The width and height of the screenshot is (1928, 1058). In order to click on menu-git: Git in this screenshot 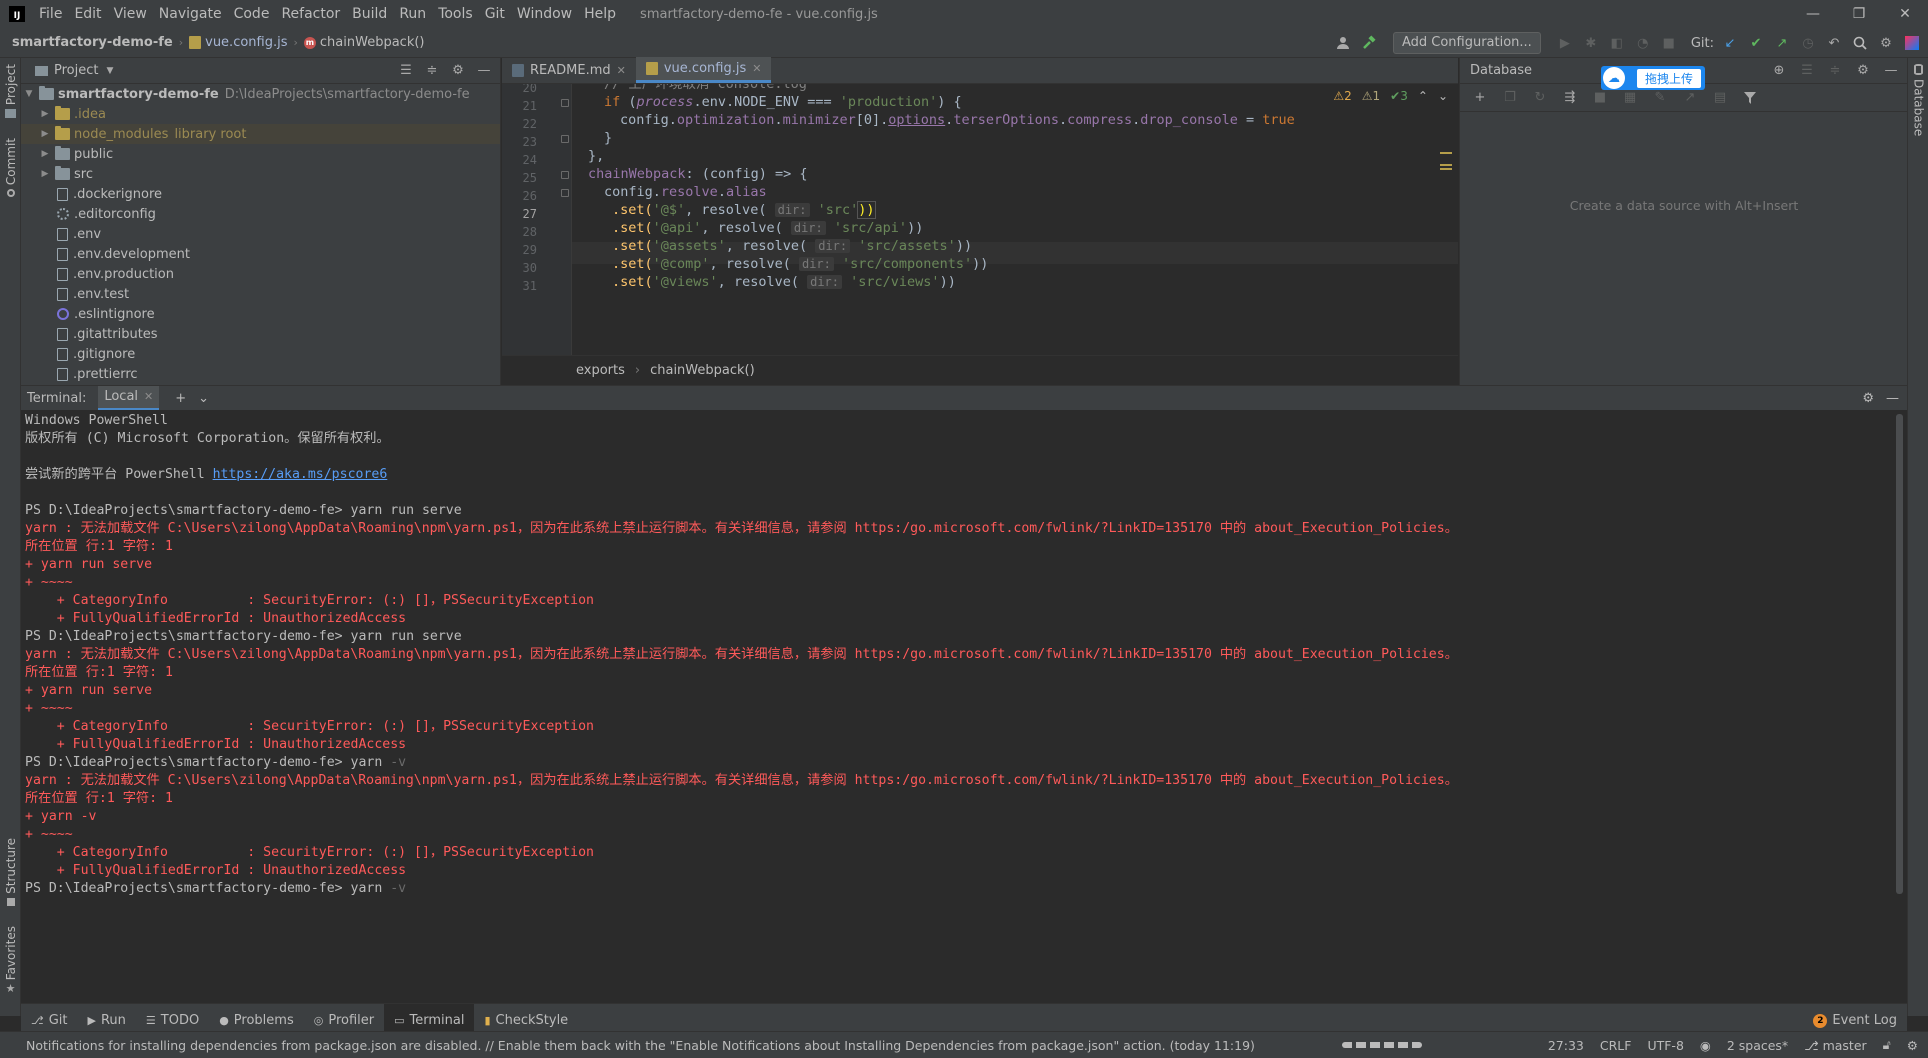, I will do `click(495, 14)`.